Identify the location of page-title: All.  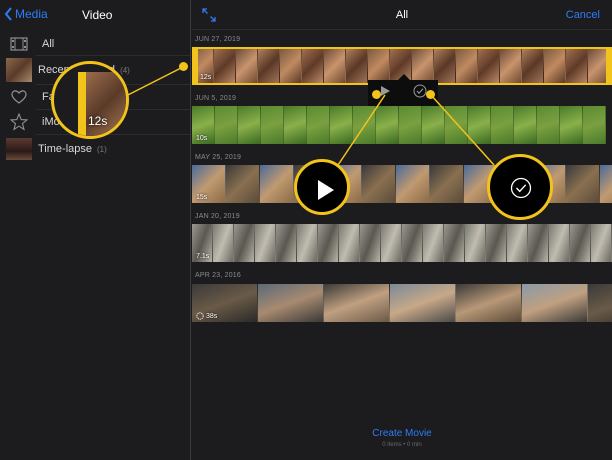
(402, 15).